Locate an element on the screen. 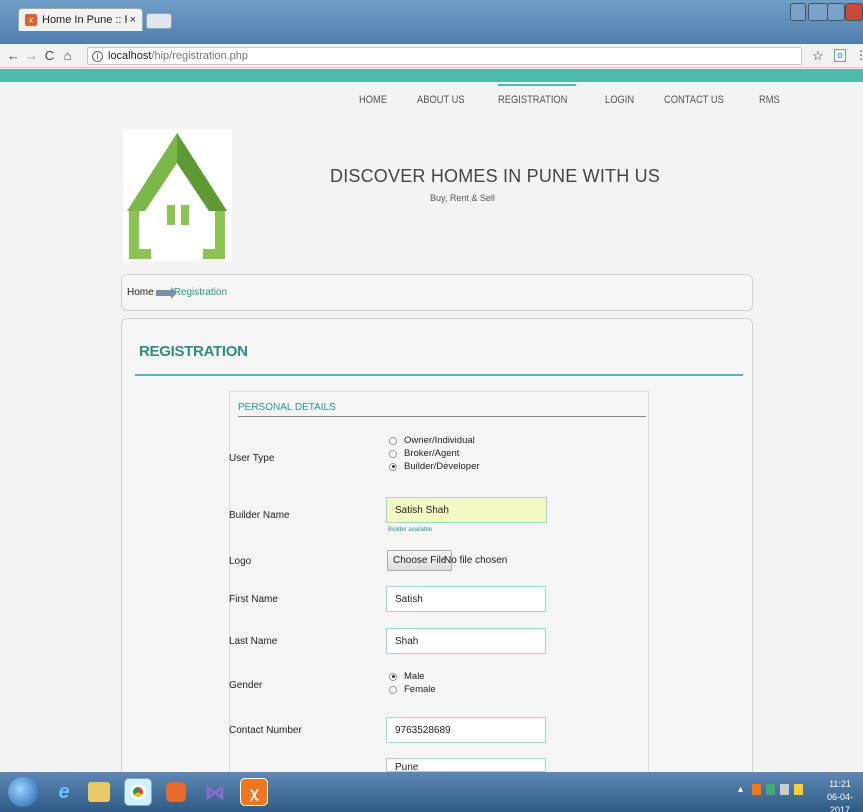 This screenshot has height=812, width=863. breadcrumb-home: Home is located at coordinates (140, 292).